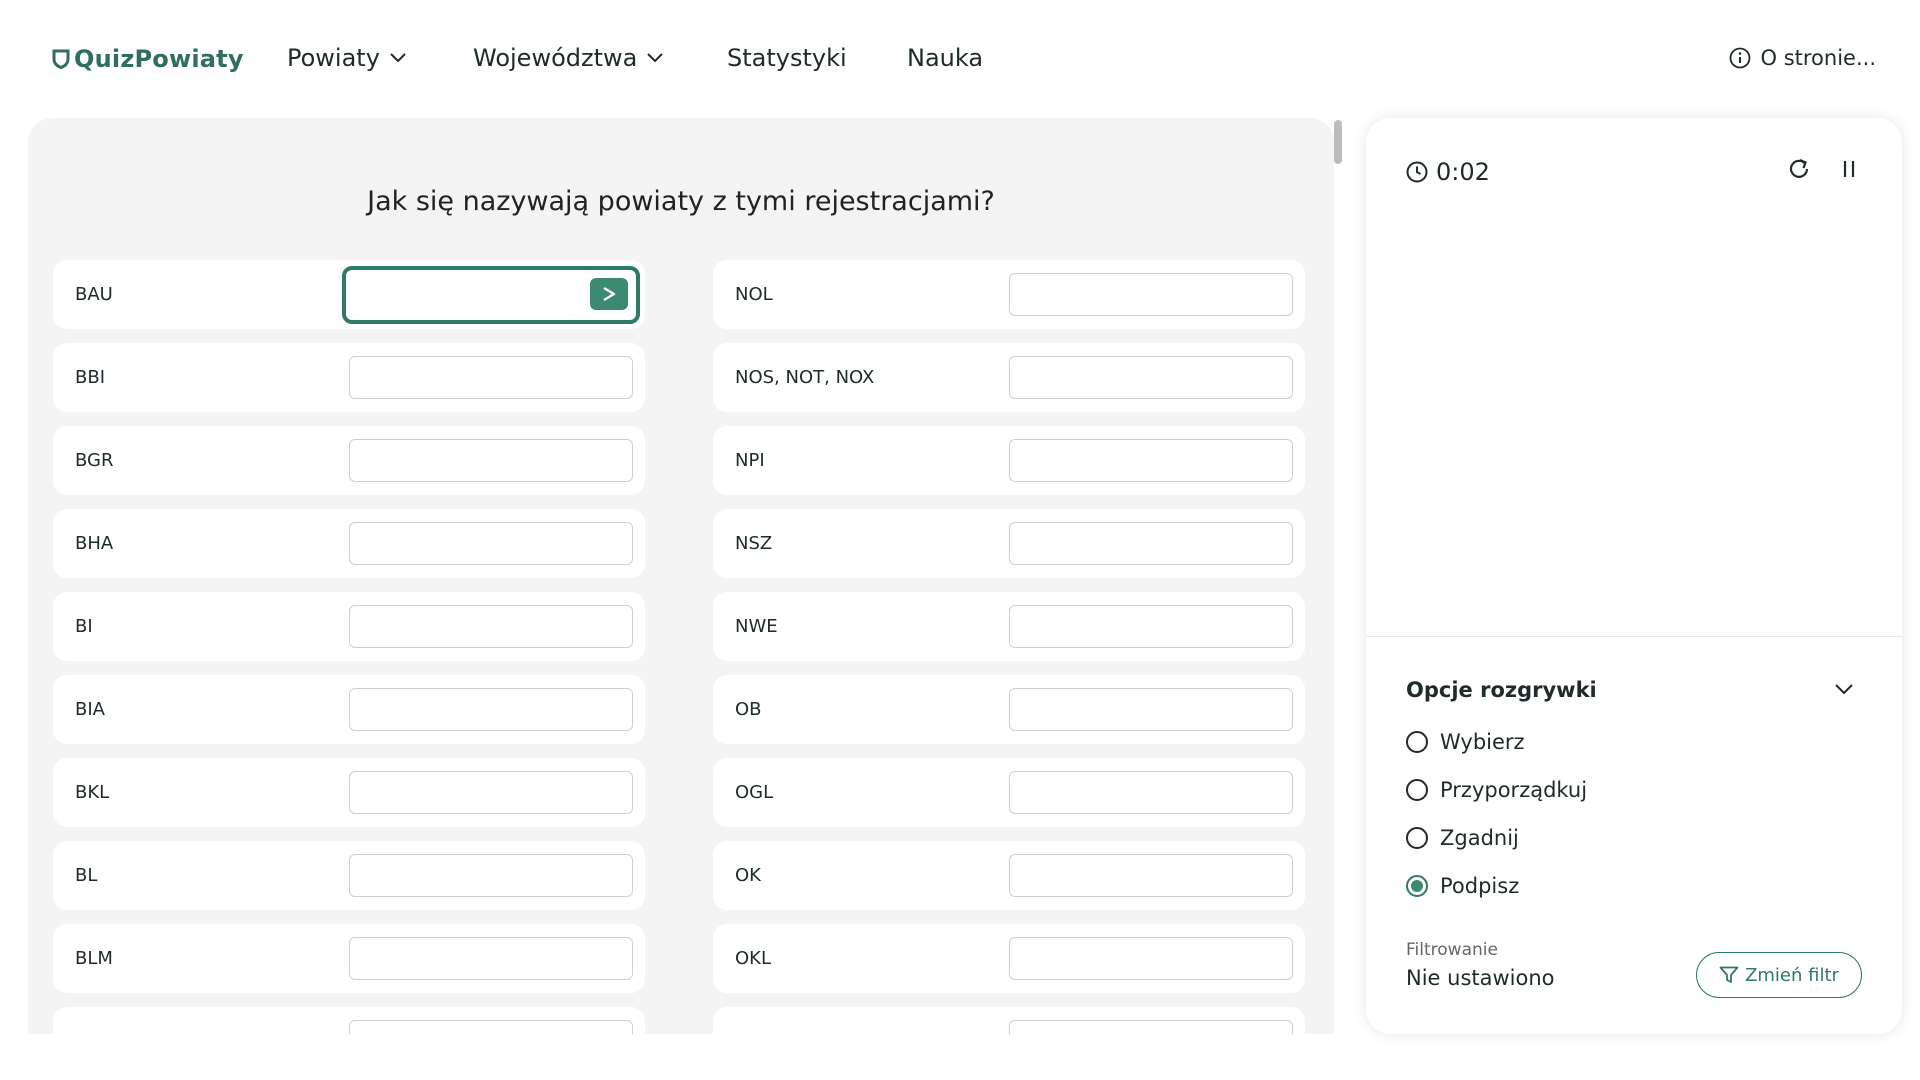  What do you see at coordinates (1634, 636) in the screenshot?
I see `panel-divider` at bounding box center [1634, 636].